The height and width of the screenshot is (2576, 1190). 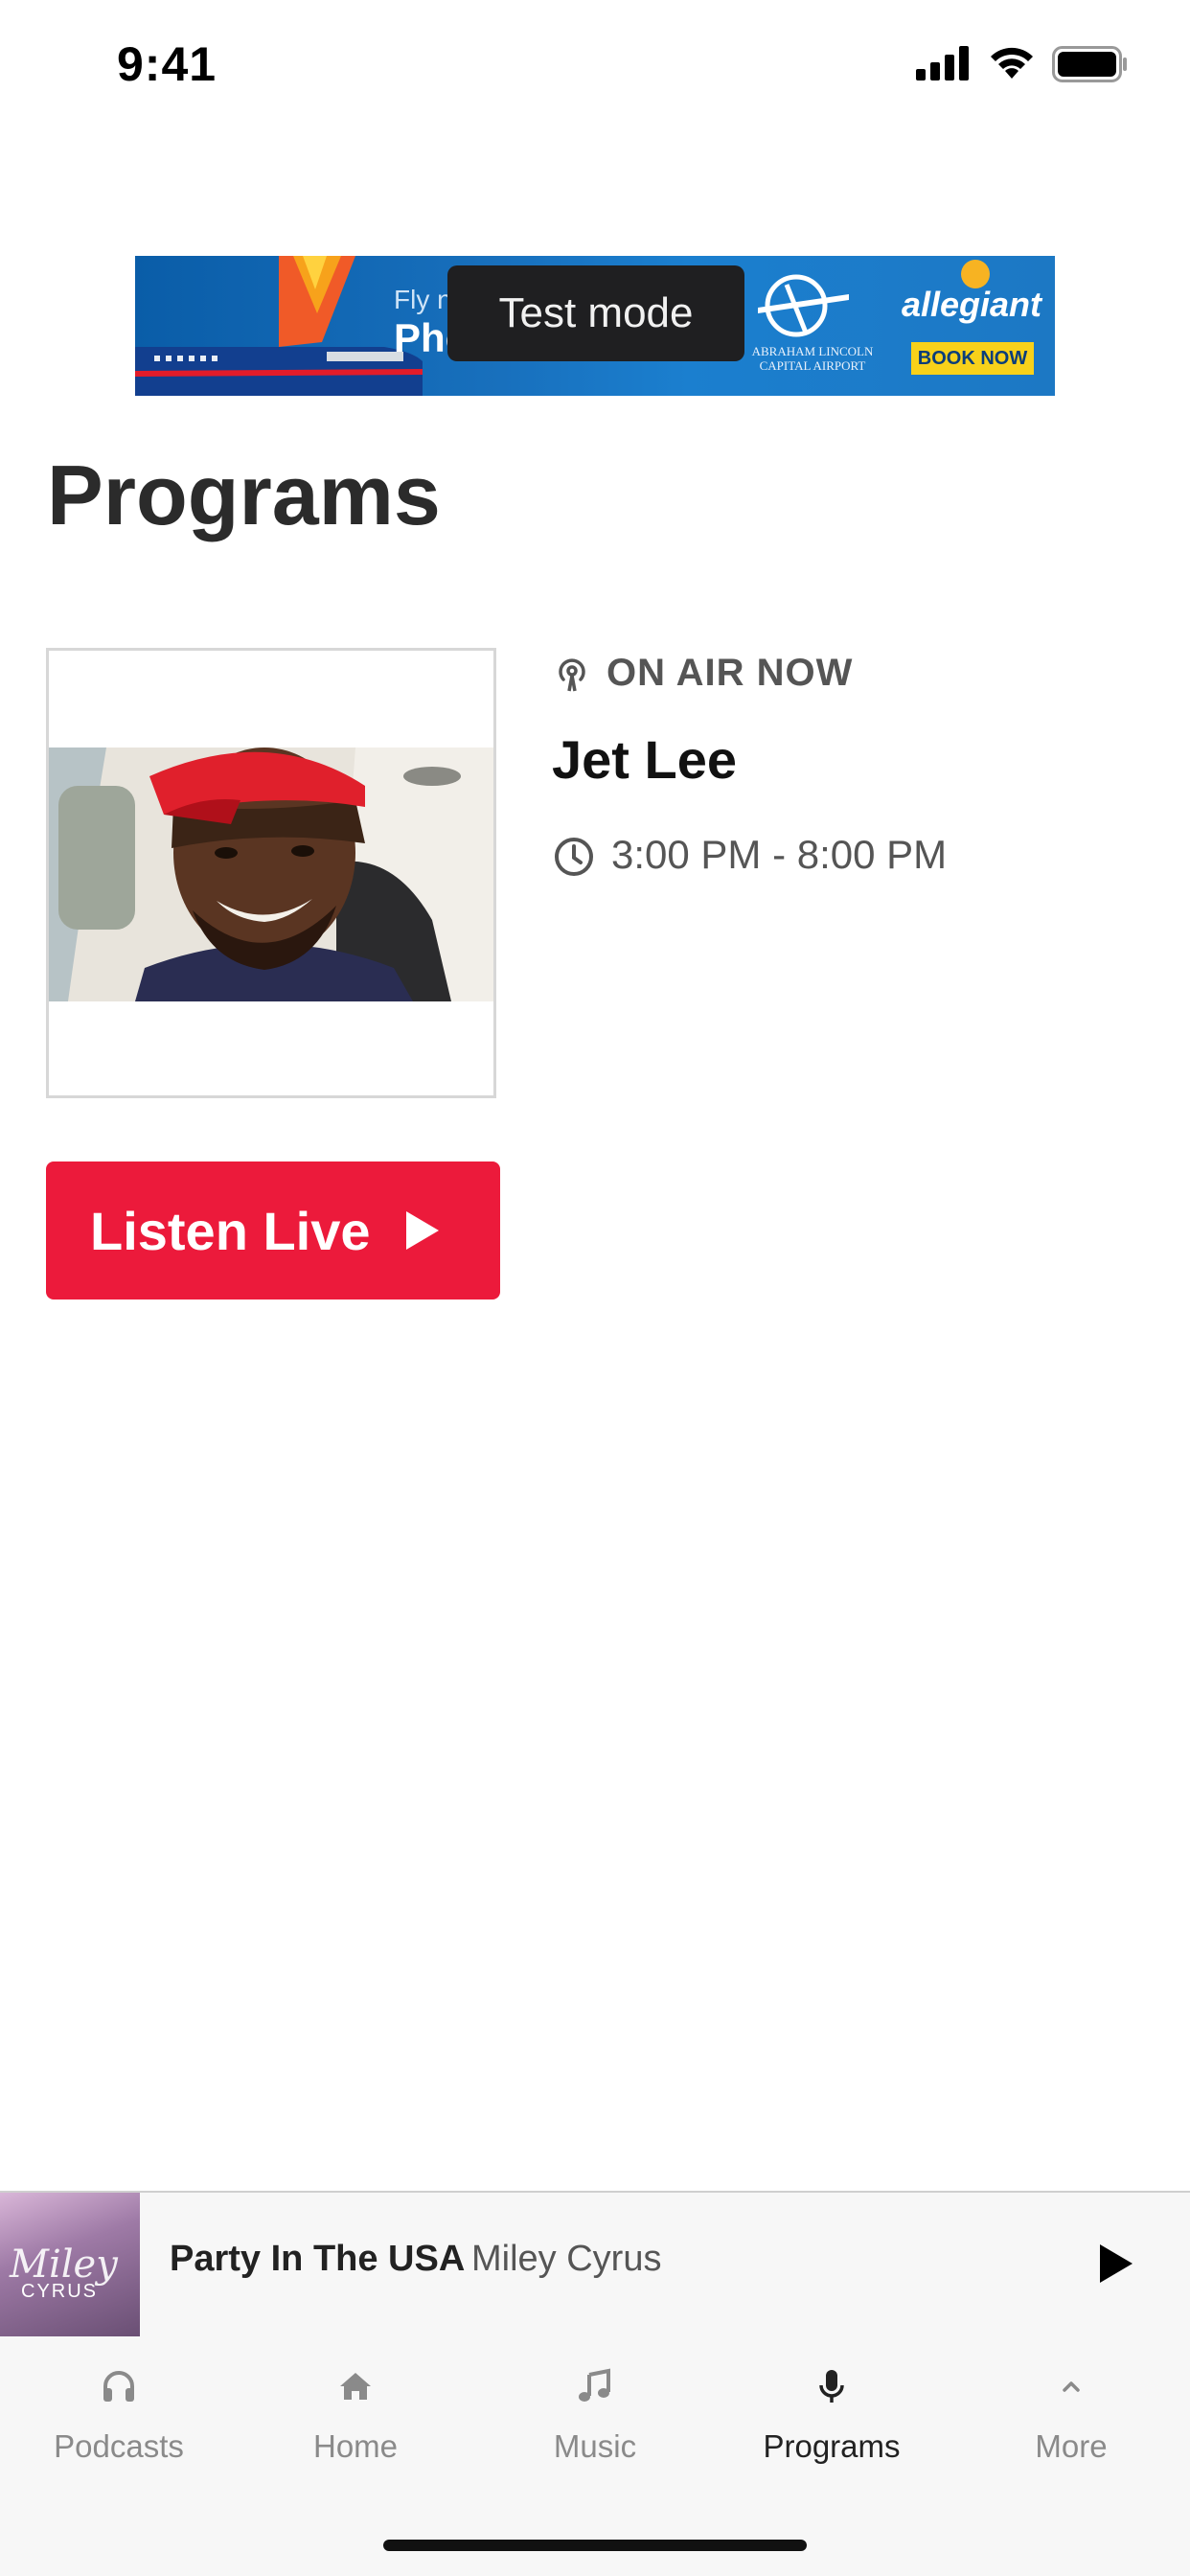 I want to click on airport-logo-icon, so click(x=804, y=305).